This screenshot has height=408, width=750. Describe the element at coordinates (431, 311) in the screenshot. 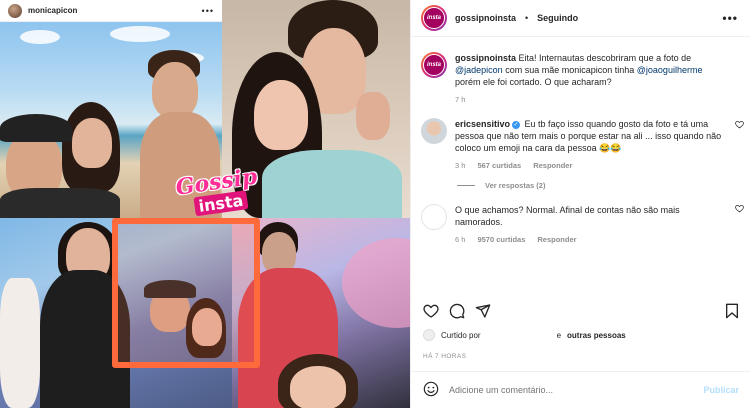

I see `like-heart-icon` at that location.